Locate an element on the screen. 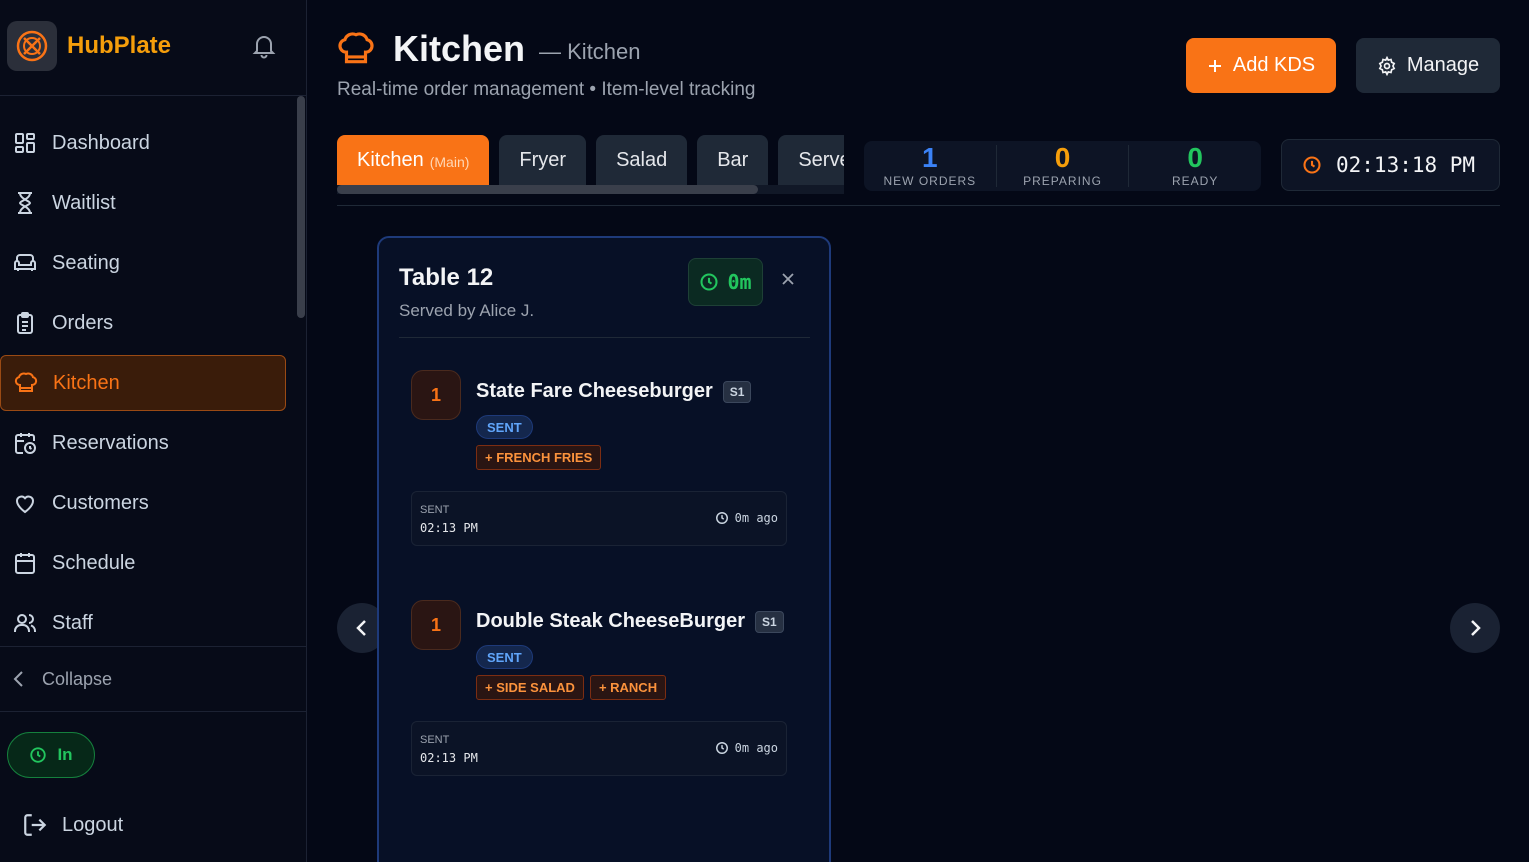 The height and width of the screenshot is (862, 1529). ticket-table: Table 12 is located at coordinates (446, 277).